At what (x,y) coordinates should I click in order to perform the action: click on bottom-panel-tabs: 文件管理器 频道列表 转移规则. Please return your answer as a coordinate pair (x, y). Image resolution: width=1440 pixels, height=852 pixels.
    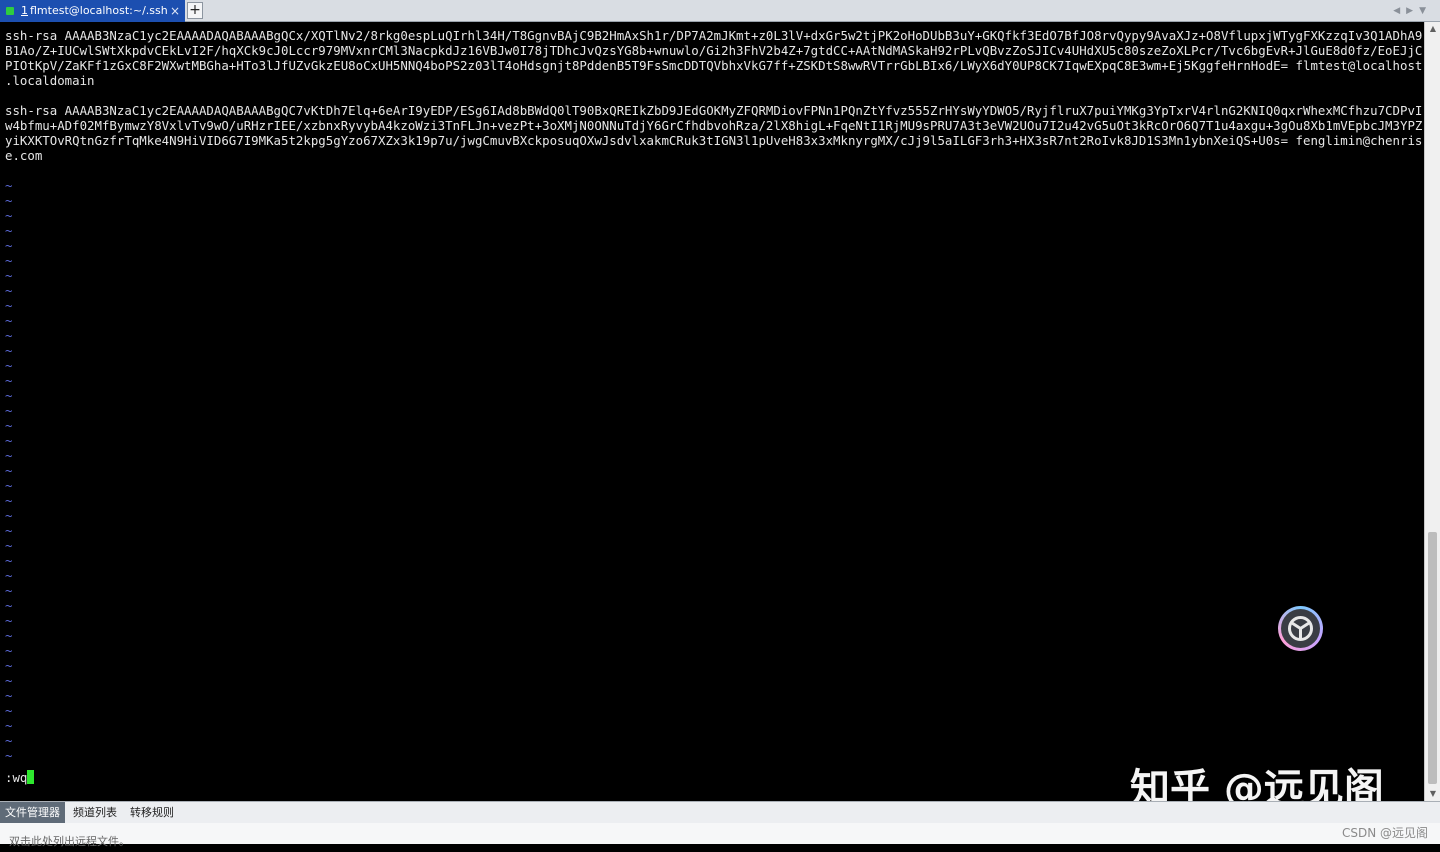
    Looking at the image, I should click on (720, 812).